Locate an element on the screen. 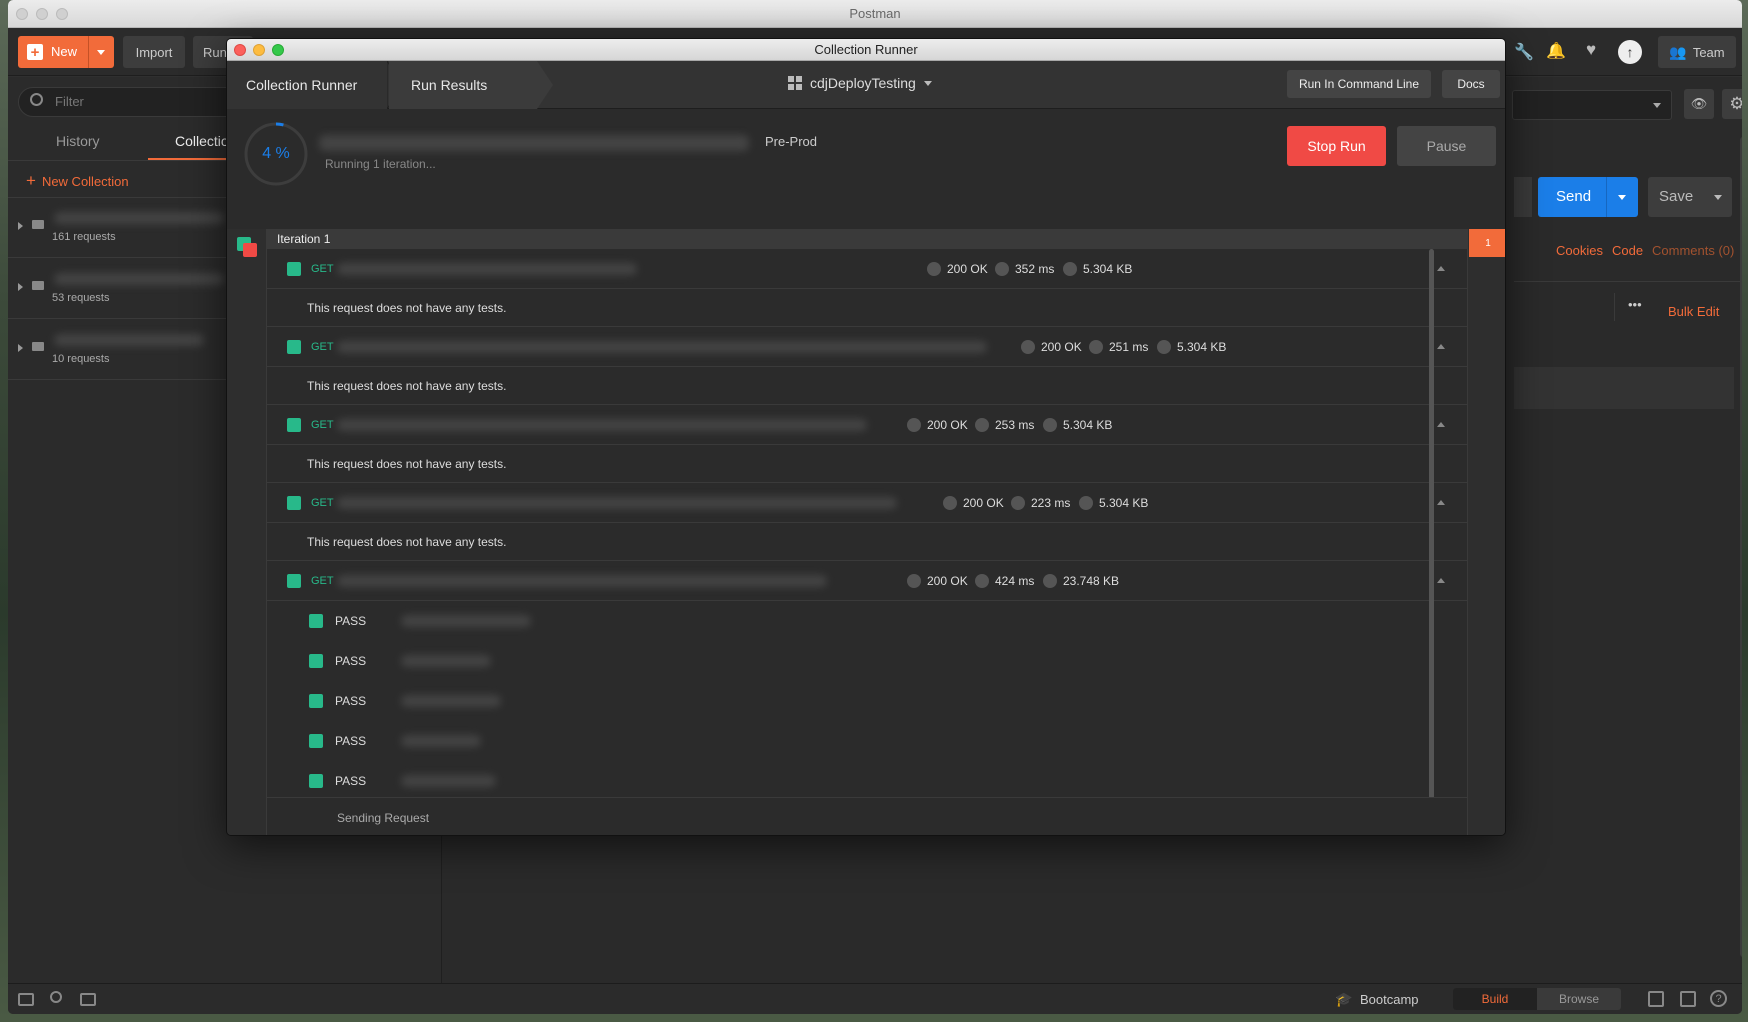 This screenshot has height=1022, width=1748. comments-link: Comments (0) is located at coordinates (1693, 250).